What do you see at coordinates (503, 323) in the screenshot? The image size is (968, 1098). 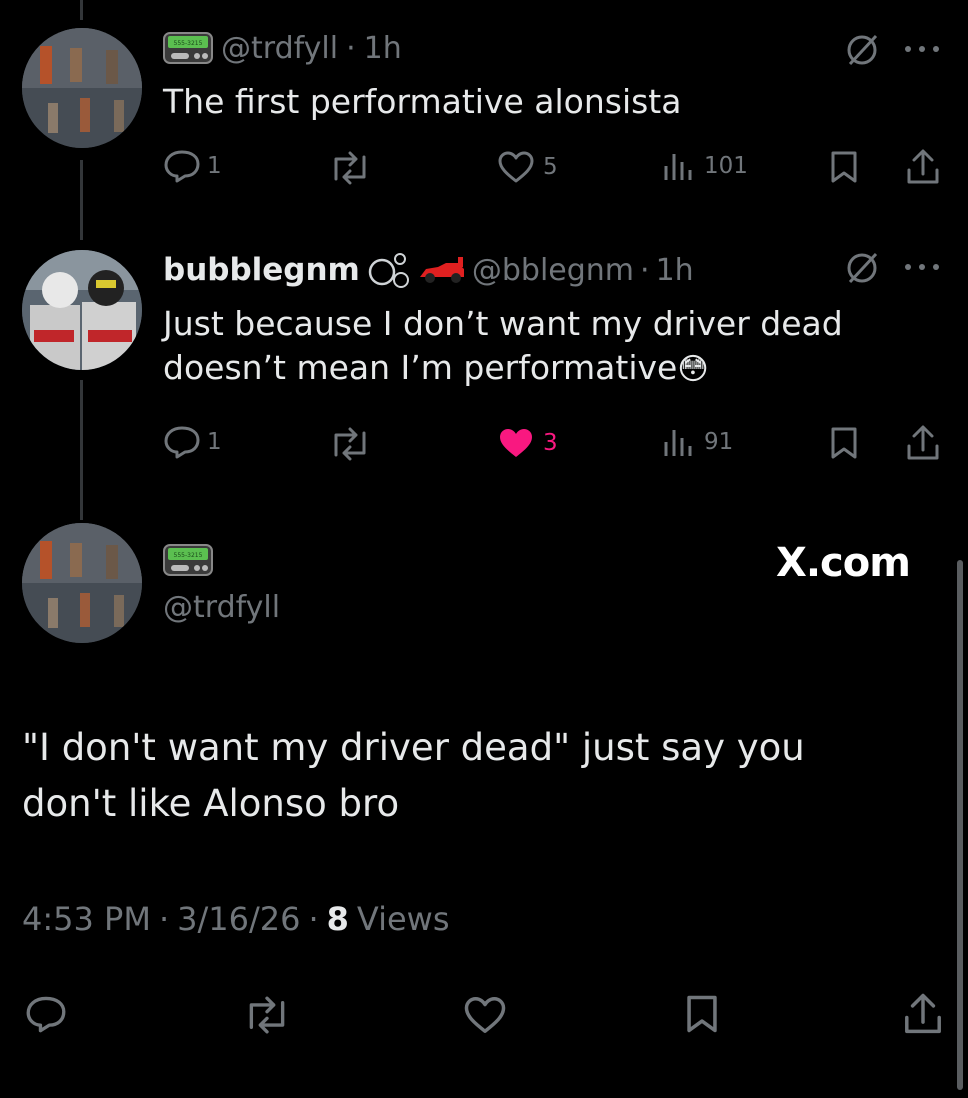 I see `tweet-text-line: Just because I don’t want my driver dead` at bounding box center [503, 323].